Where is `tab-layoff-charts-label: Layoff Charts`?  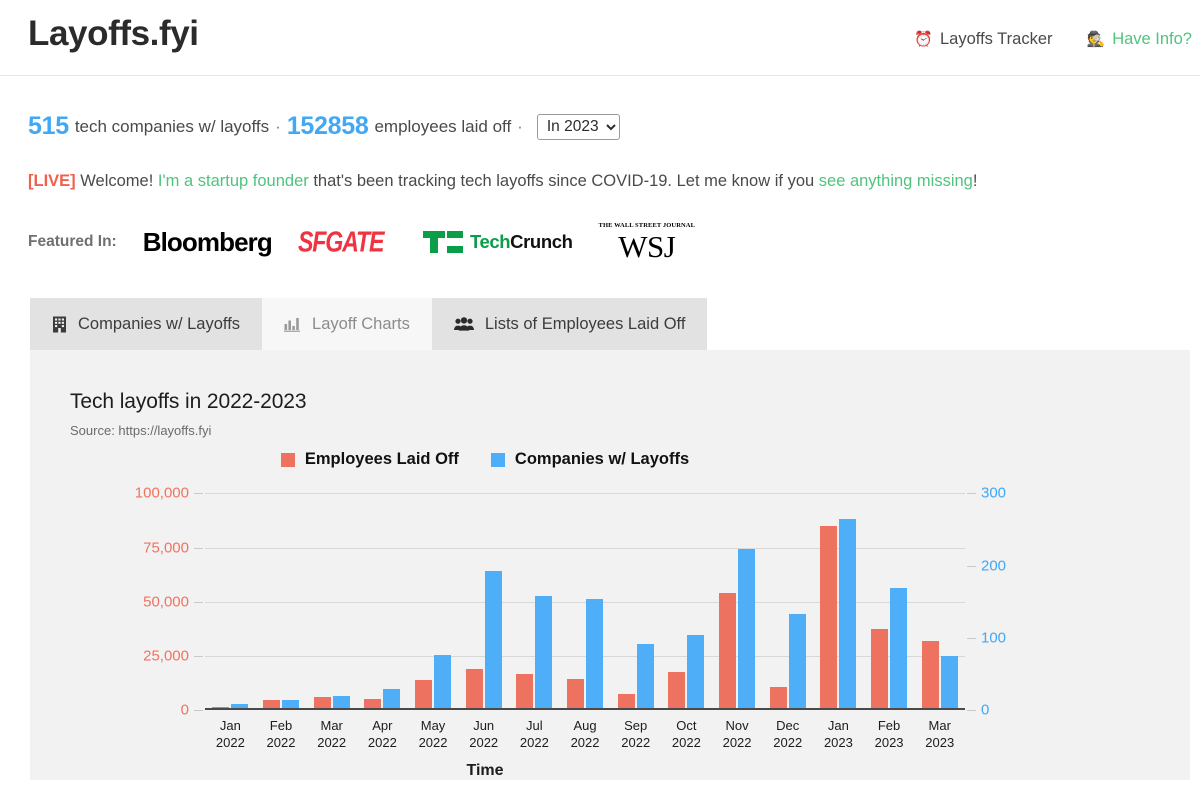
tab-layoff-charts-label: Layoff Charts is located at coordinates (361, 323).